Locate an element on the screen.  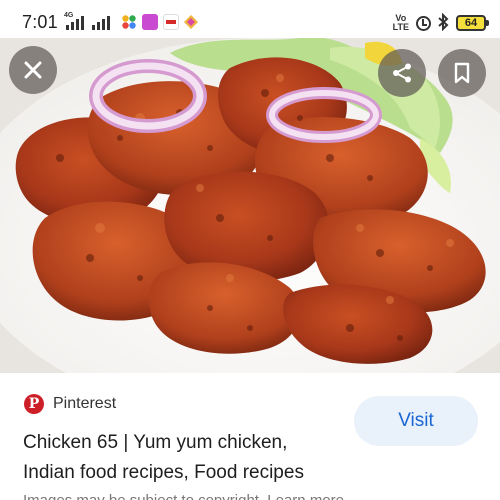
close-button is located at coordinates (33, 70).